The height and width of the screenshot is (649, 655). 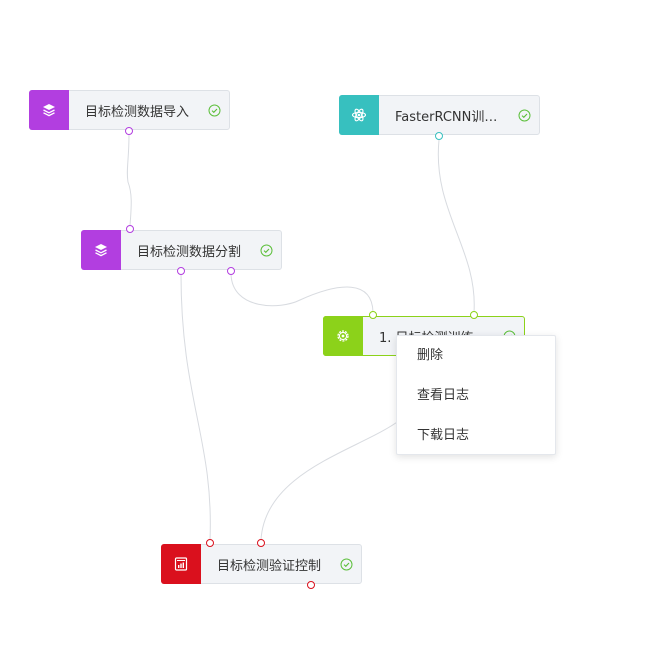 I want to click on node-data-split: 目标检测数据分割, so click(x=181, y=250).